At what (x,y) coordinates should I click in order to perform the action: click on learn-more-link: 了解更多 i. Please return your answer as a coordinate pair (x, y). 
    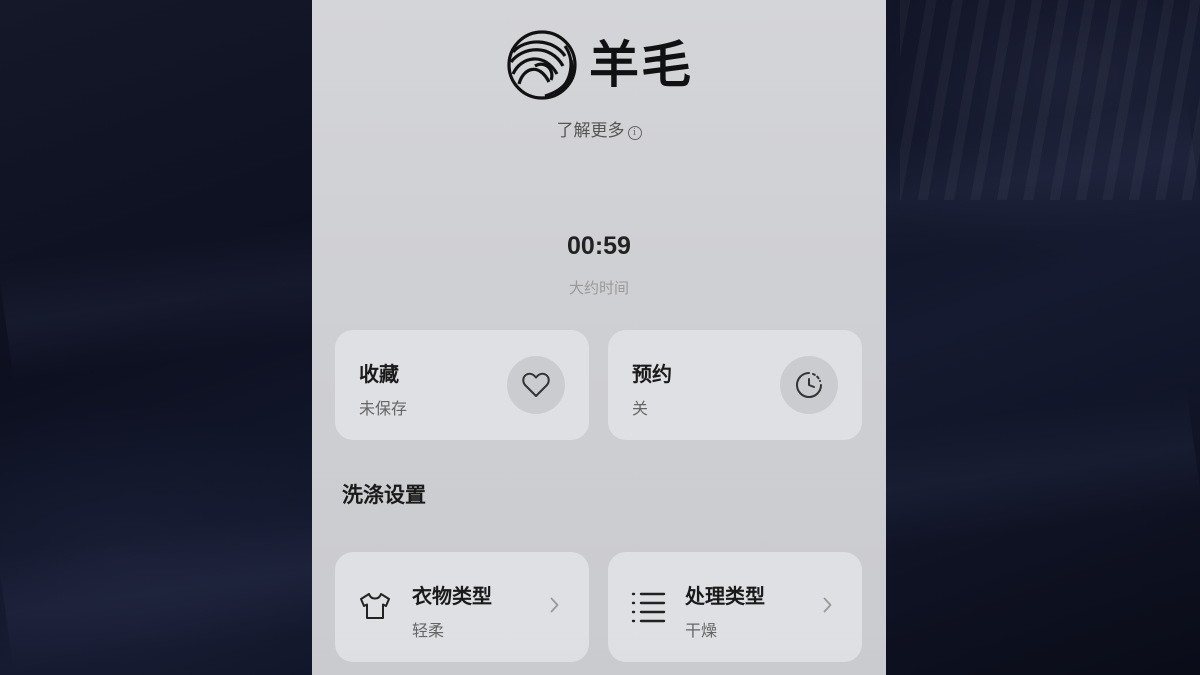
    Looking at the image, I should click on (599, 128).